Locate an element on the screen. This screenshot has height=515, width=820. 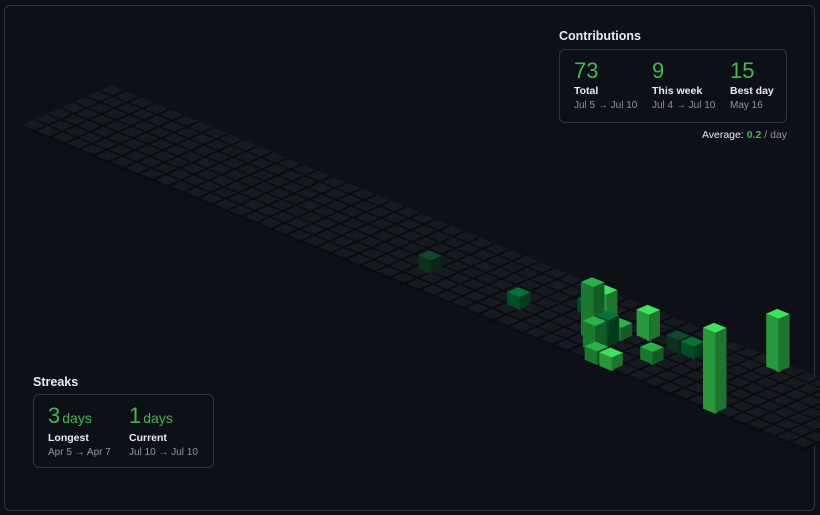
streak-longest-label: Longest is located at coordinates (68, 438).